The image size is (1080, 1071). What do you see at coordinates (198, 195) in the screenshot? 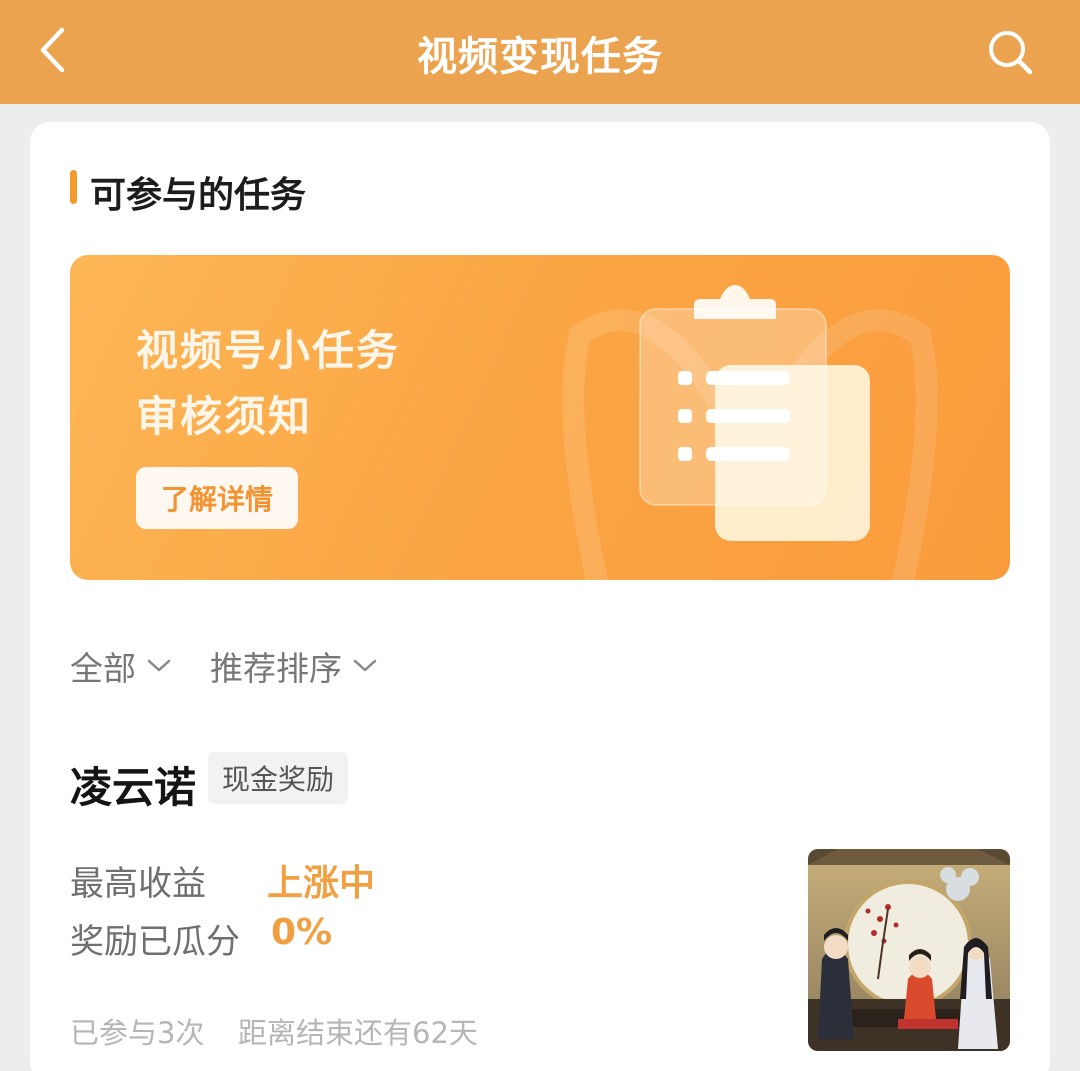
I see `section-title: 可参与的任务` at bounding box center [198, 195].